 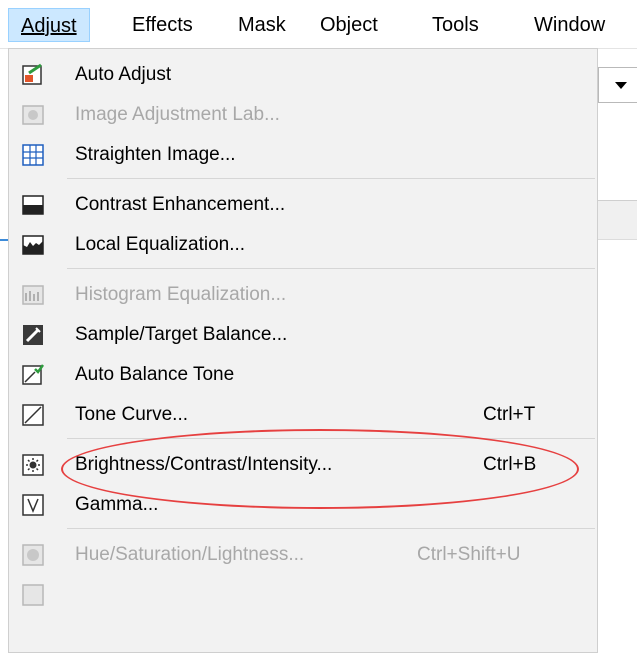 I want to click on annotation-ellipse, so click(x=320, y=469).